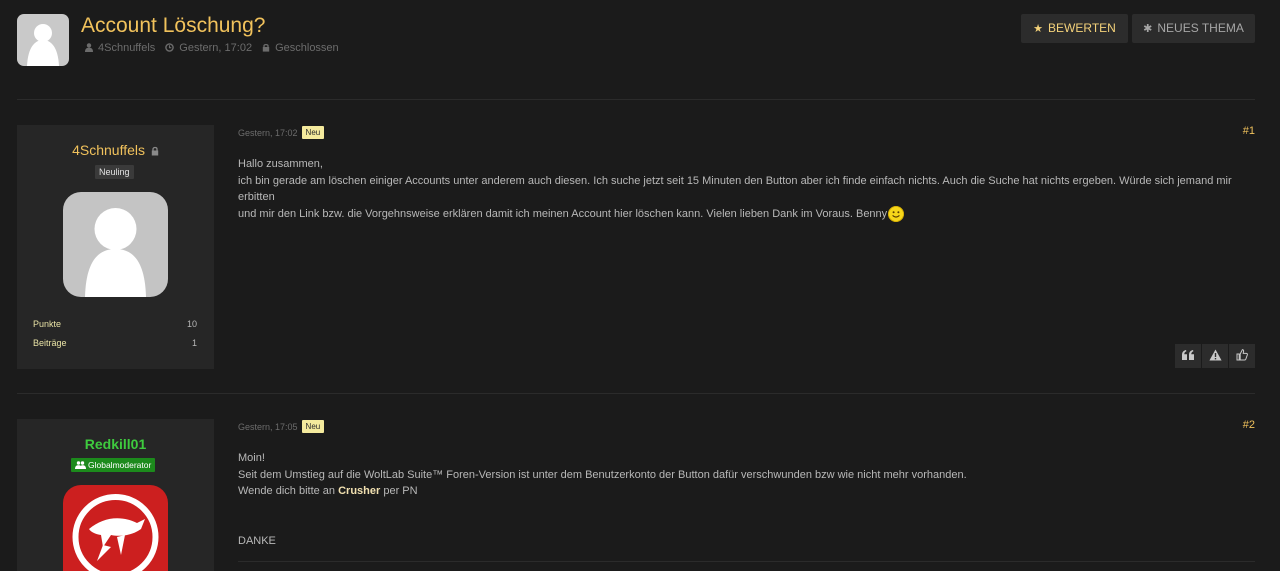  I want to click on smiley-icon, so click(896, 213).